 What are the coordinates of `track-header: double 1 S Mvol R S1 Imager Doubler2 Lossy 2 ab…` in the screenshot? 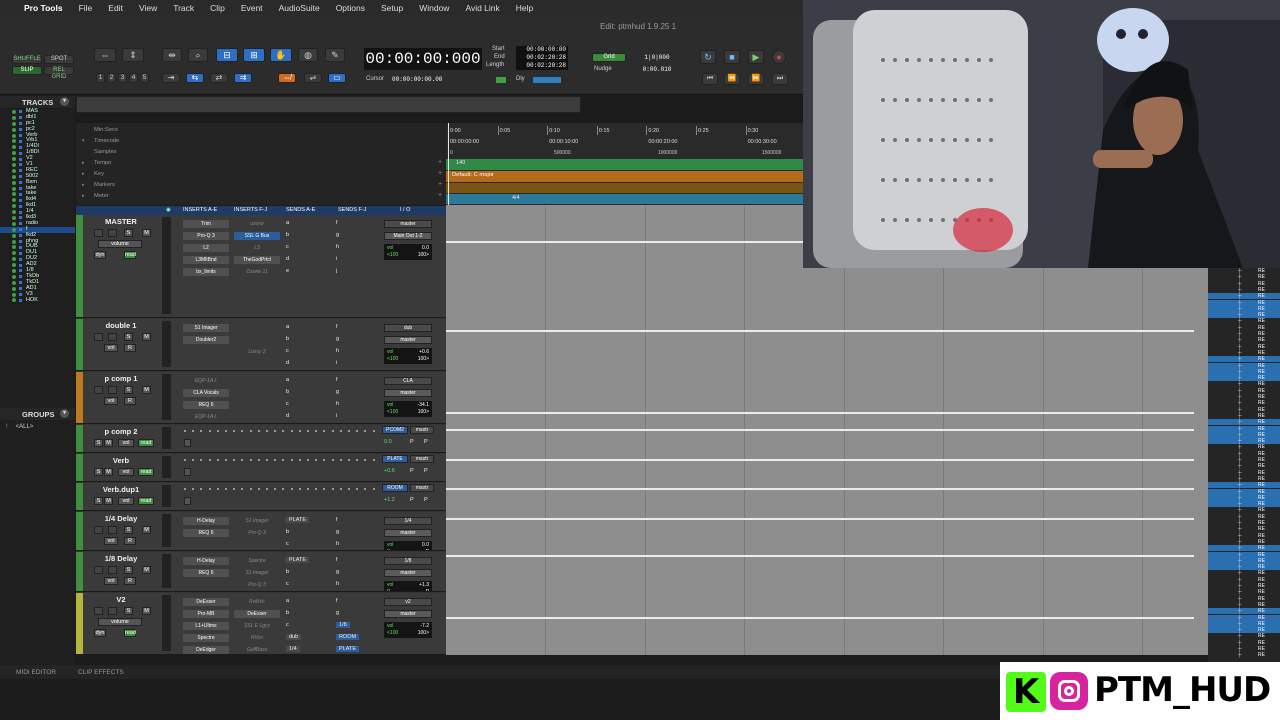 It's located at (261, 345).